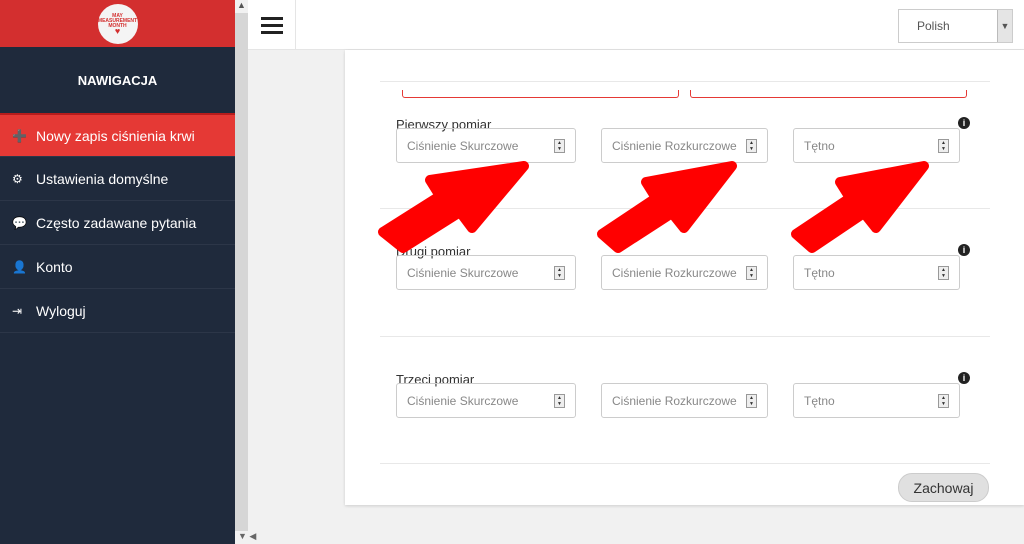 This screenshot has height=544, width=1024. I want to click on sidebar-item-label: Często zadawane pytania, so click(116, 222).